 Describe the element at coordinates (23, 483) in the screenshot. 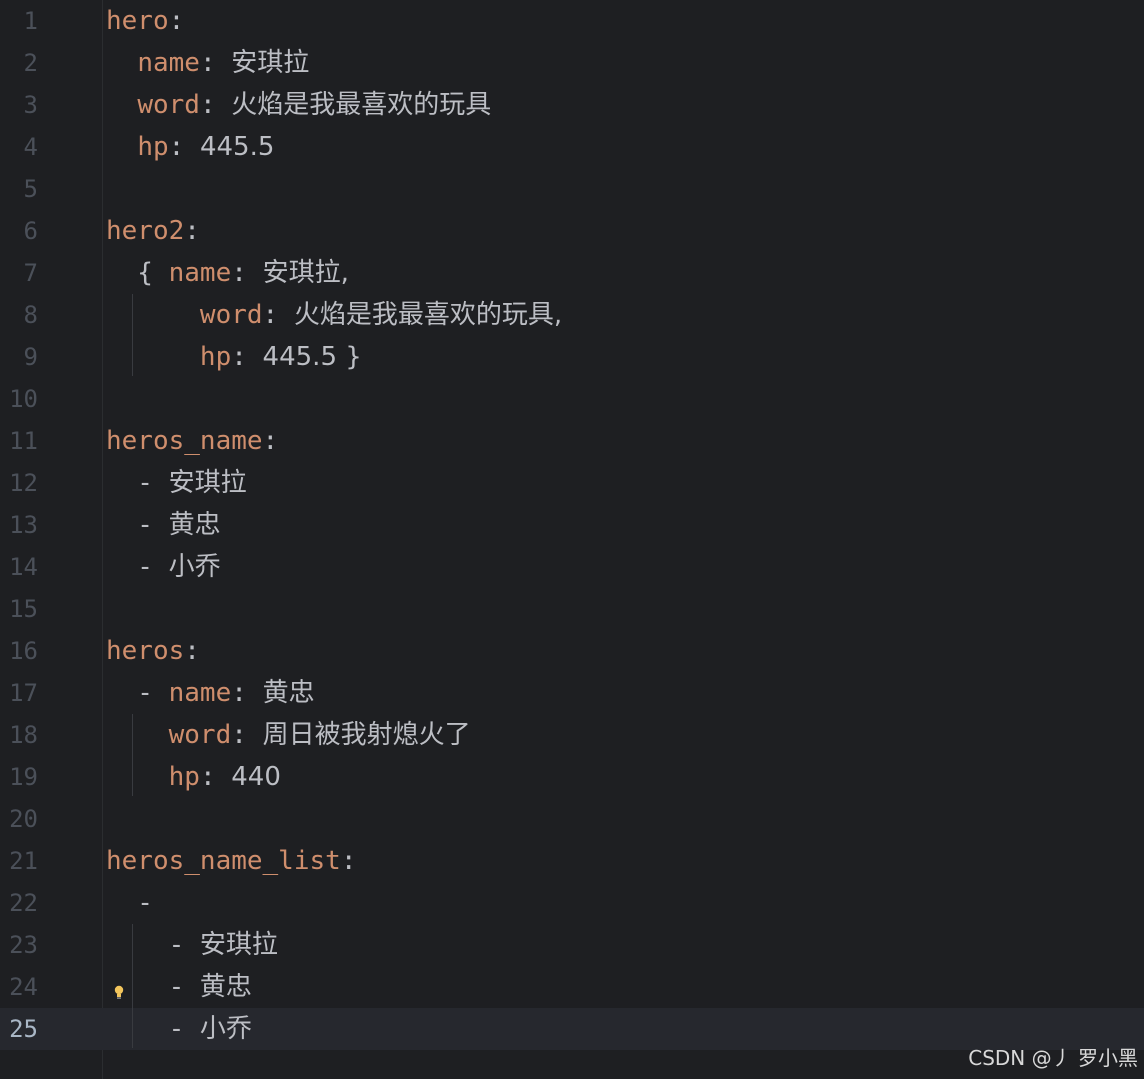

I see `line-number: 12` at that location.